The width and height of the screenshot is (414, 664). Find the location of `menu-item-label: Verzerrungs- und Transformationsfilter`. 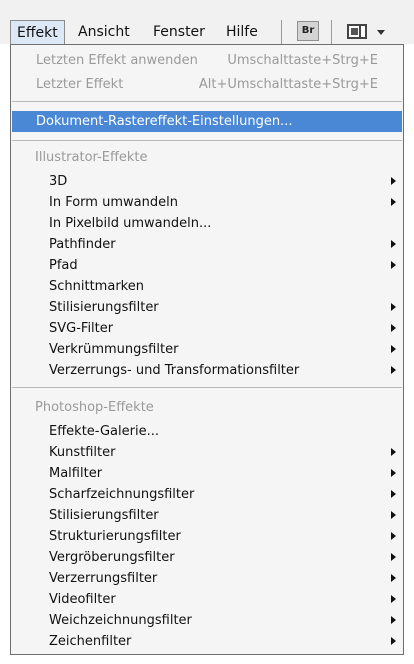

menu-item-label: Verzerrungs- und Transformationsfilter is located at coordinates (174, 370).